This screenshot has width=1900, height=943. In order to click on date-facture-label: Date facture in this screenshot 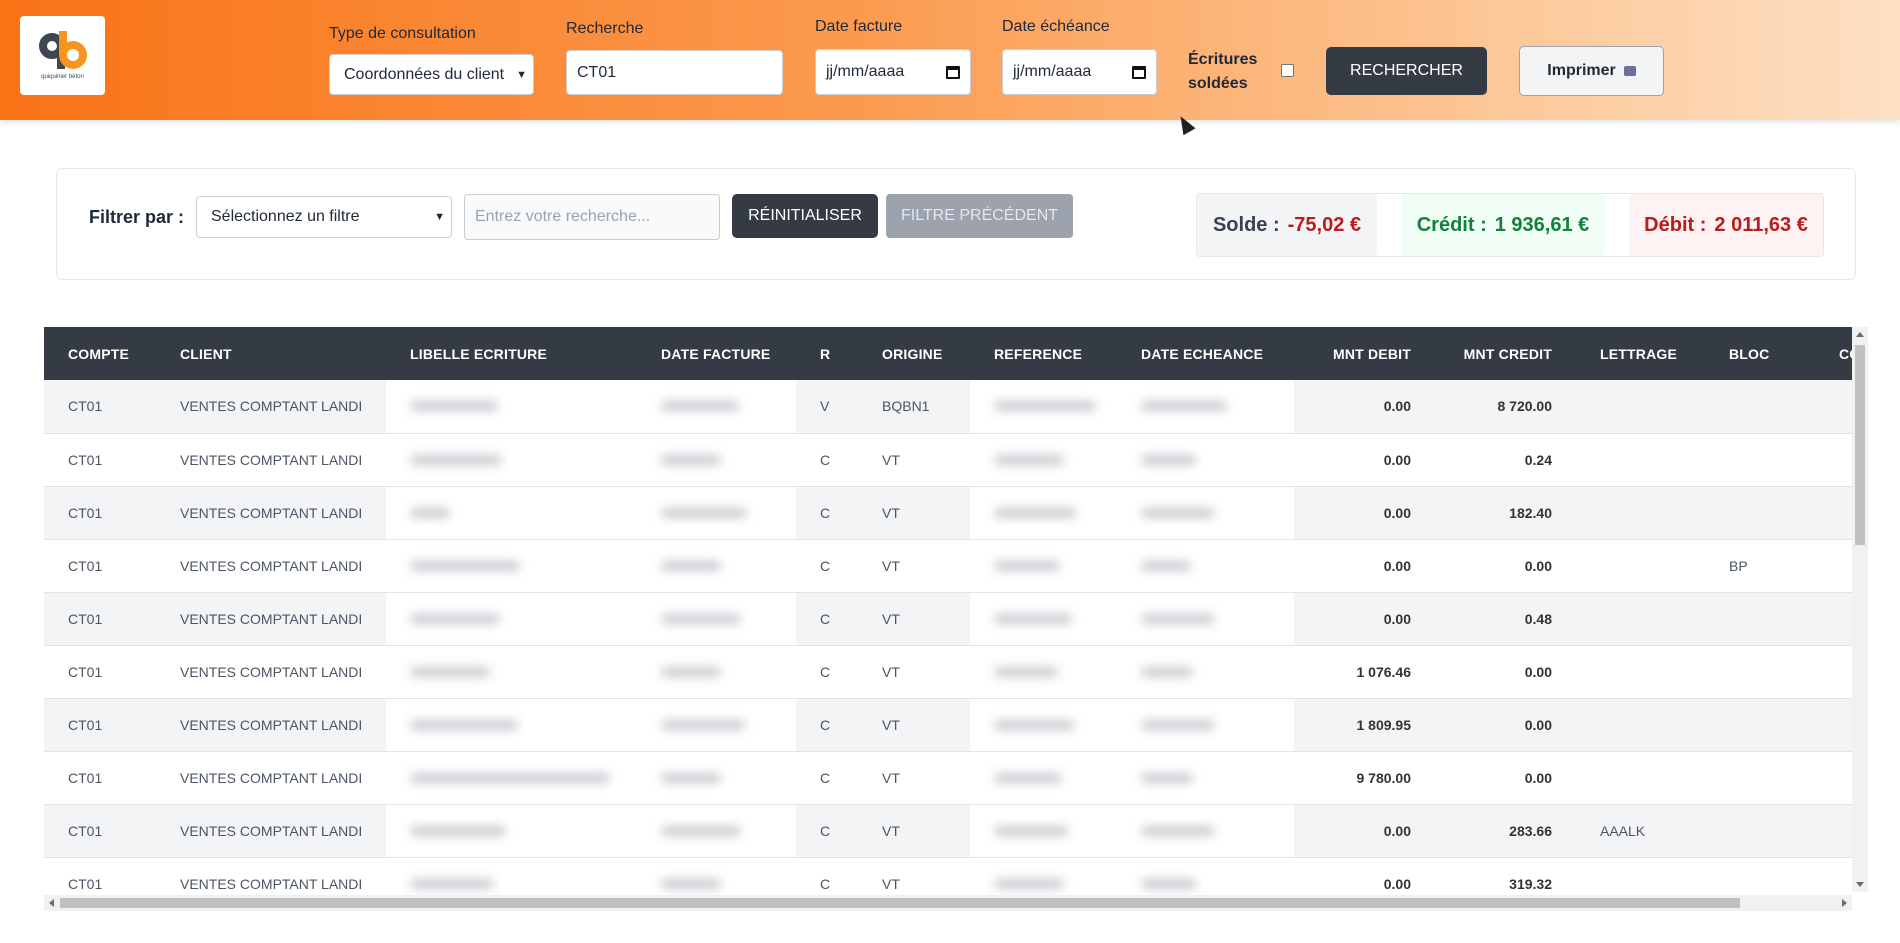, I will do `click(859, 26)`.